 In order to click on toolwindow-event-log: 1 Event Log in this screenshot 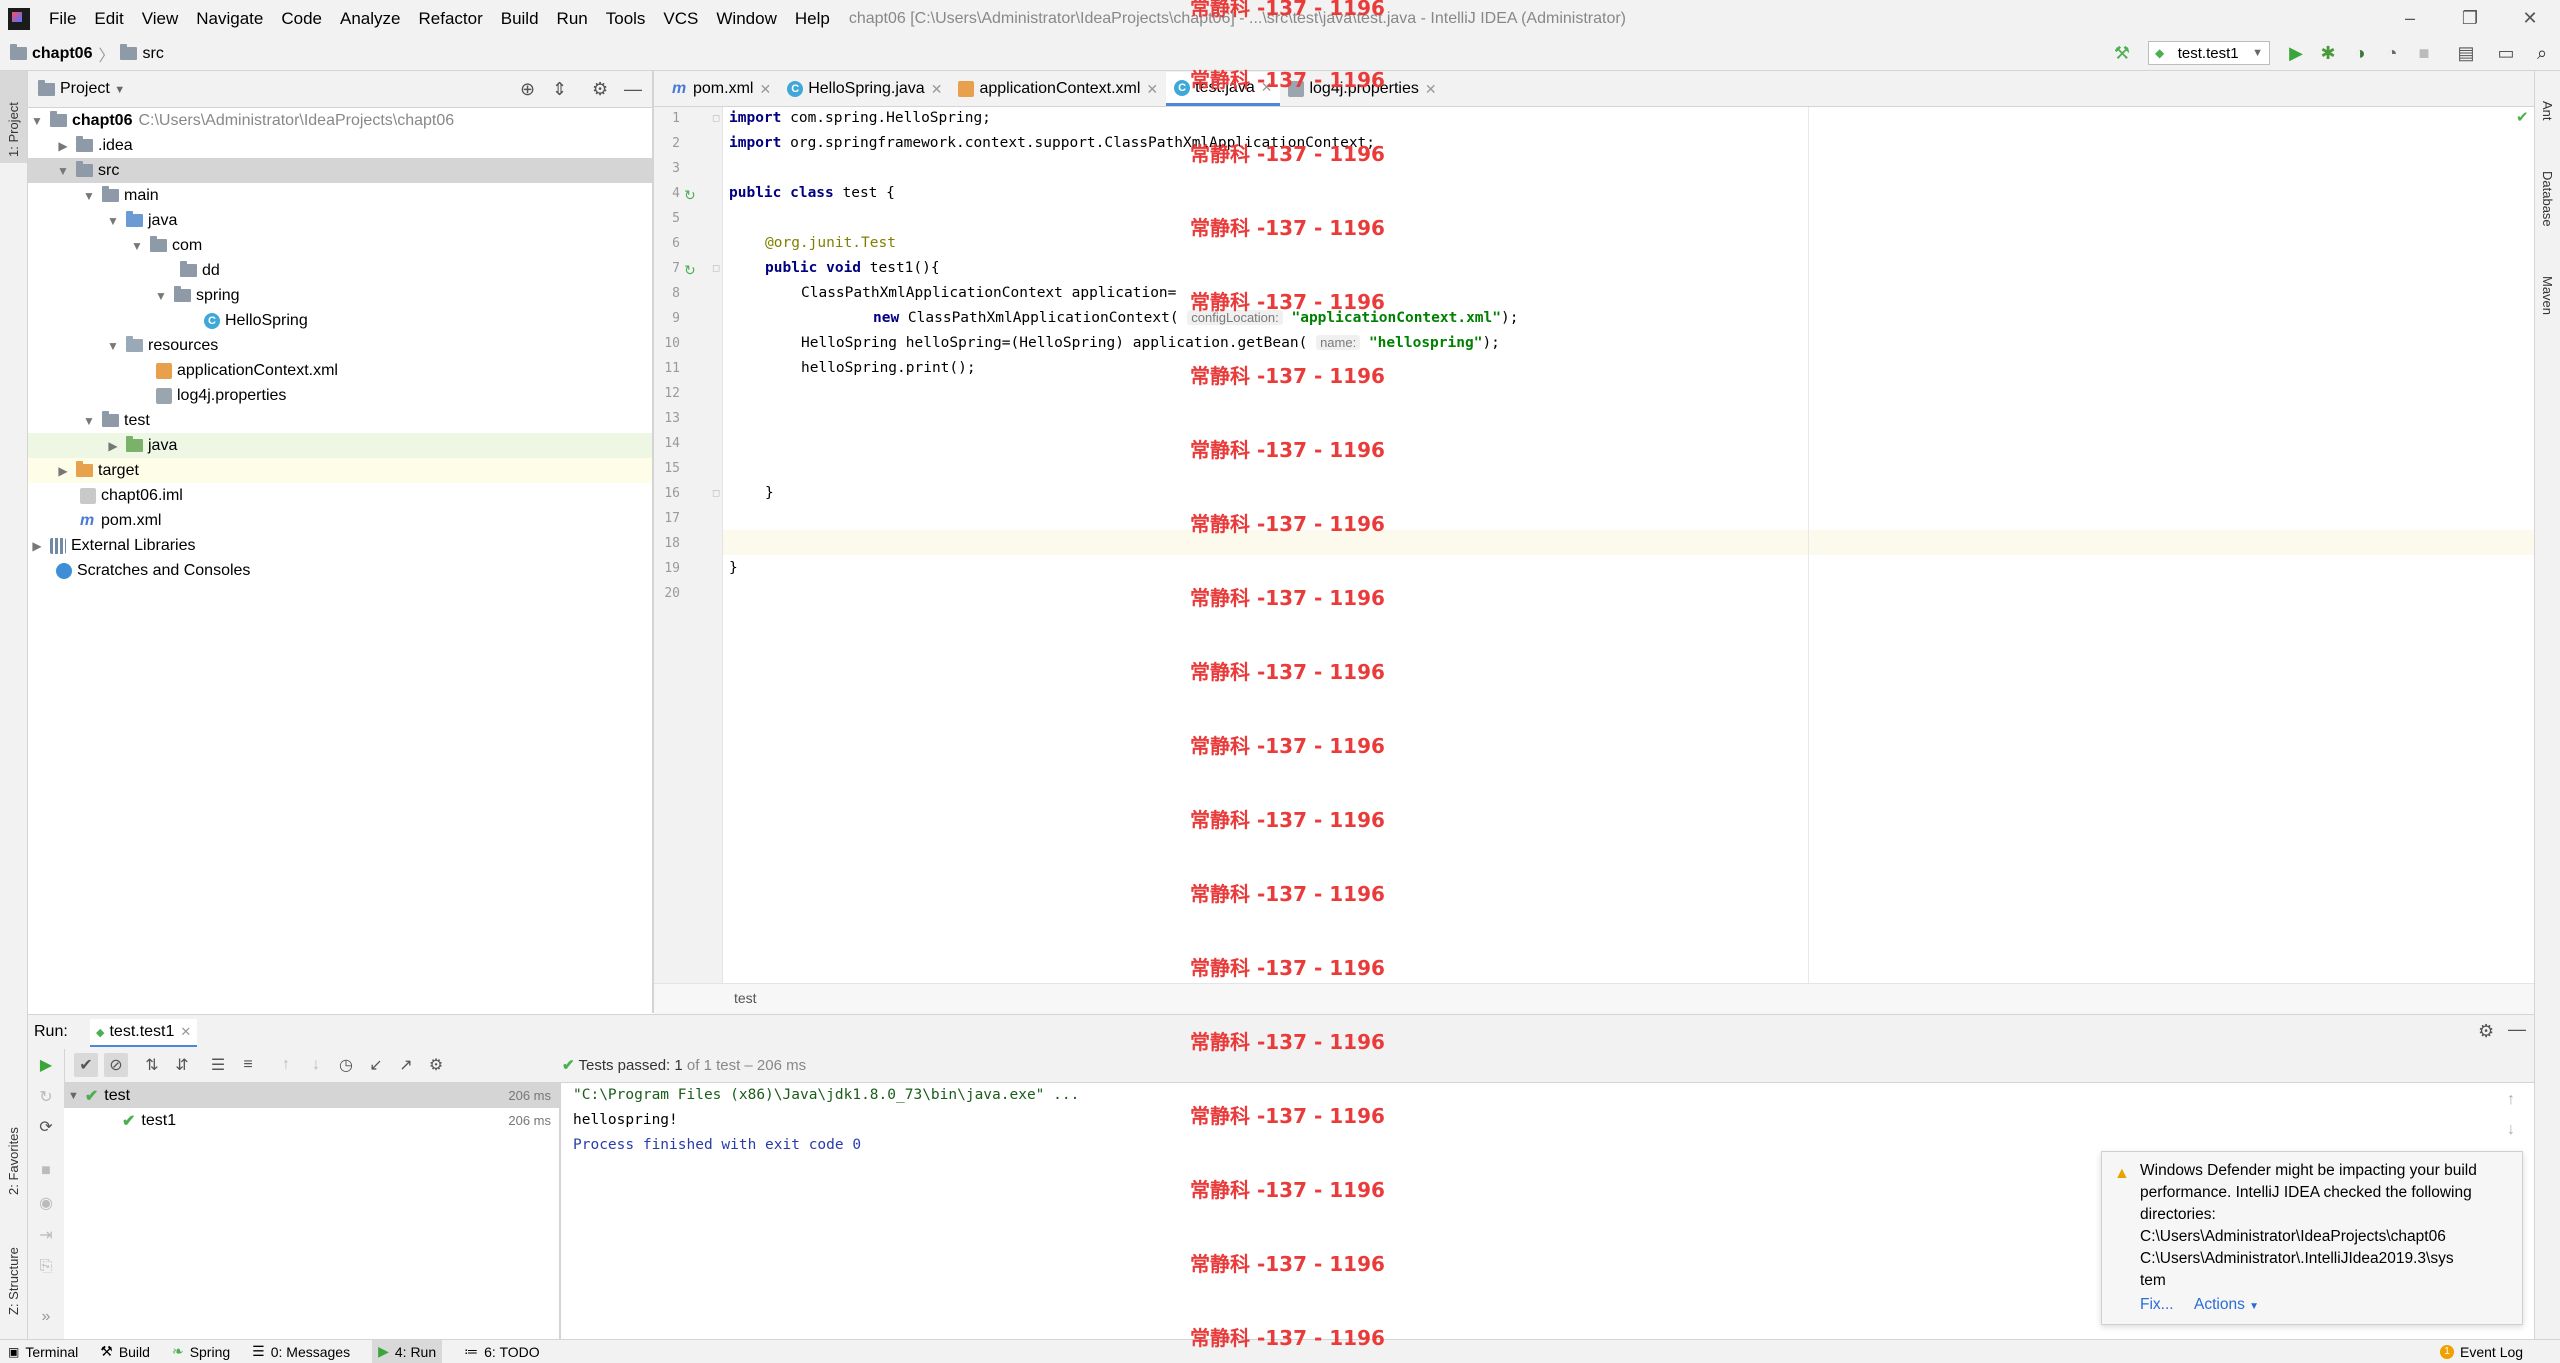, I will do `click(2481, 1352)`.